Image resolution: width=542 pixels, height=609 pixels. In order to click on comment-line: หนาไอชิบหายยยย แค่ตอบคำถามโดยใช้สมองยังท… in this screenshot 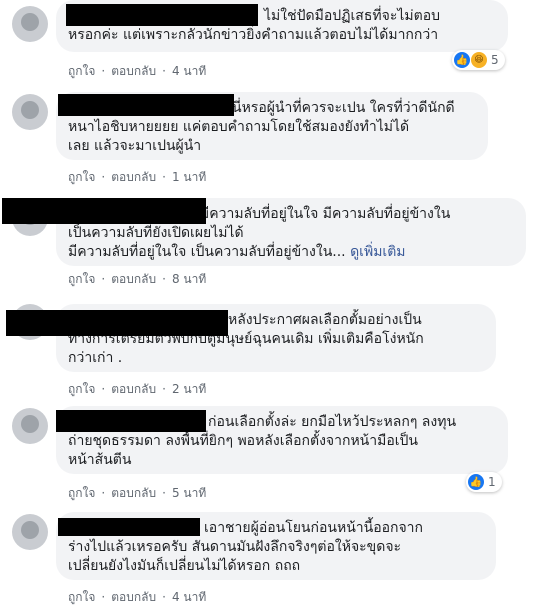, I will do `click(239, 127)`.